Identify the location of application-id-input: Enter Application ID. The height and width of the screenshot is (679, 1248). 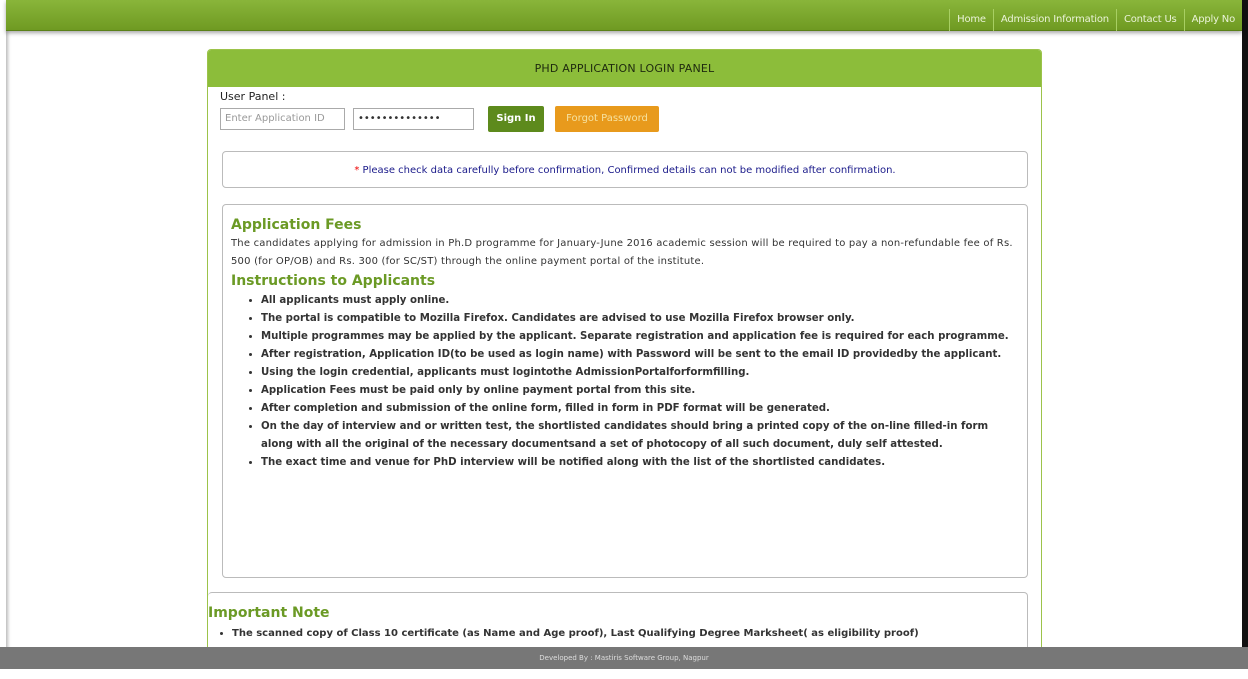
(282, 119).